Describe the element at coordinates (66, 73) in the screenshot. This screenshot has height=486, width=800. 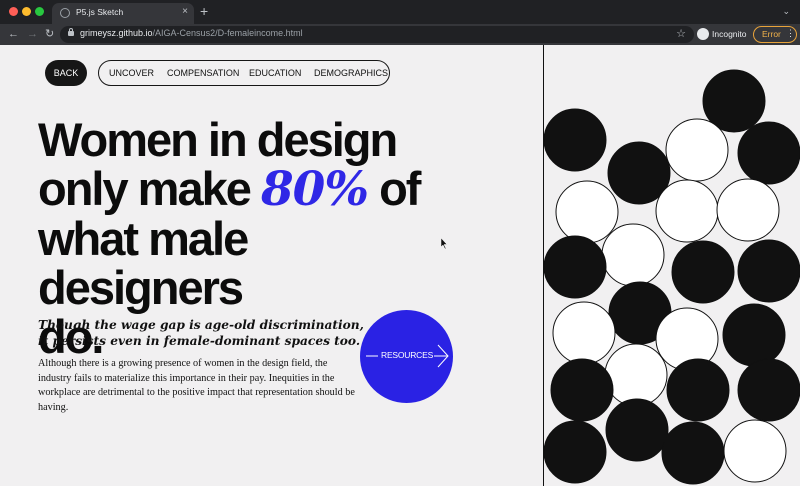
I see `back-button: BACK` at that location.